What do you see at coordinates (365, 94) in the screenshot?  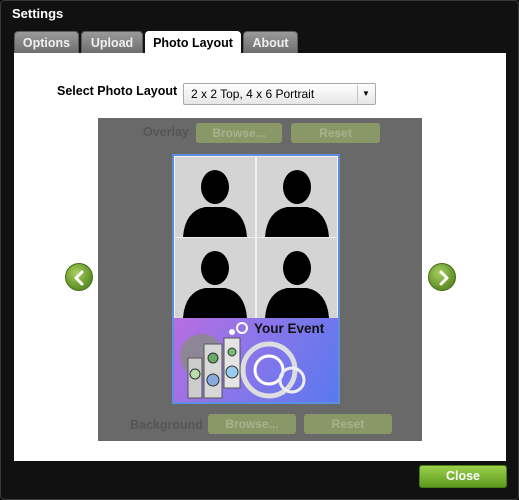 I see `dropdown-arrow-icon: ▼` at bounding box center [365, 94].